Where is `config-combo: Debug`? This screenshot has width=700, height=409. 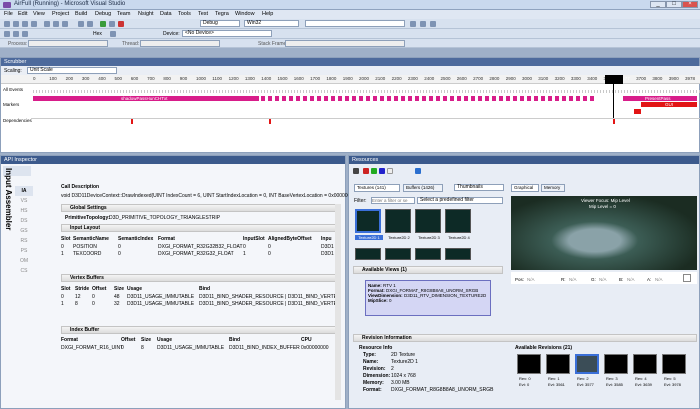
config-combo: Debug is located at coordinates (220, 23).